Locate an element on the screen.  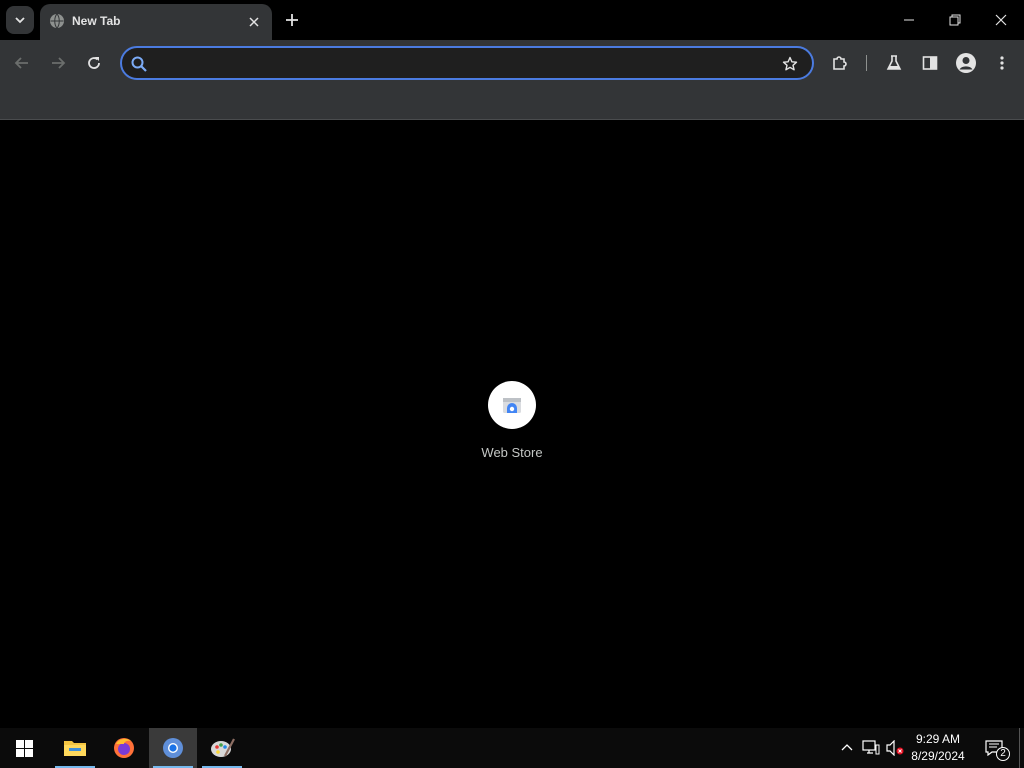
taskbar-firefox is located at coordinates (124, 748).